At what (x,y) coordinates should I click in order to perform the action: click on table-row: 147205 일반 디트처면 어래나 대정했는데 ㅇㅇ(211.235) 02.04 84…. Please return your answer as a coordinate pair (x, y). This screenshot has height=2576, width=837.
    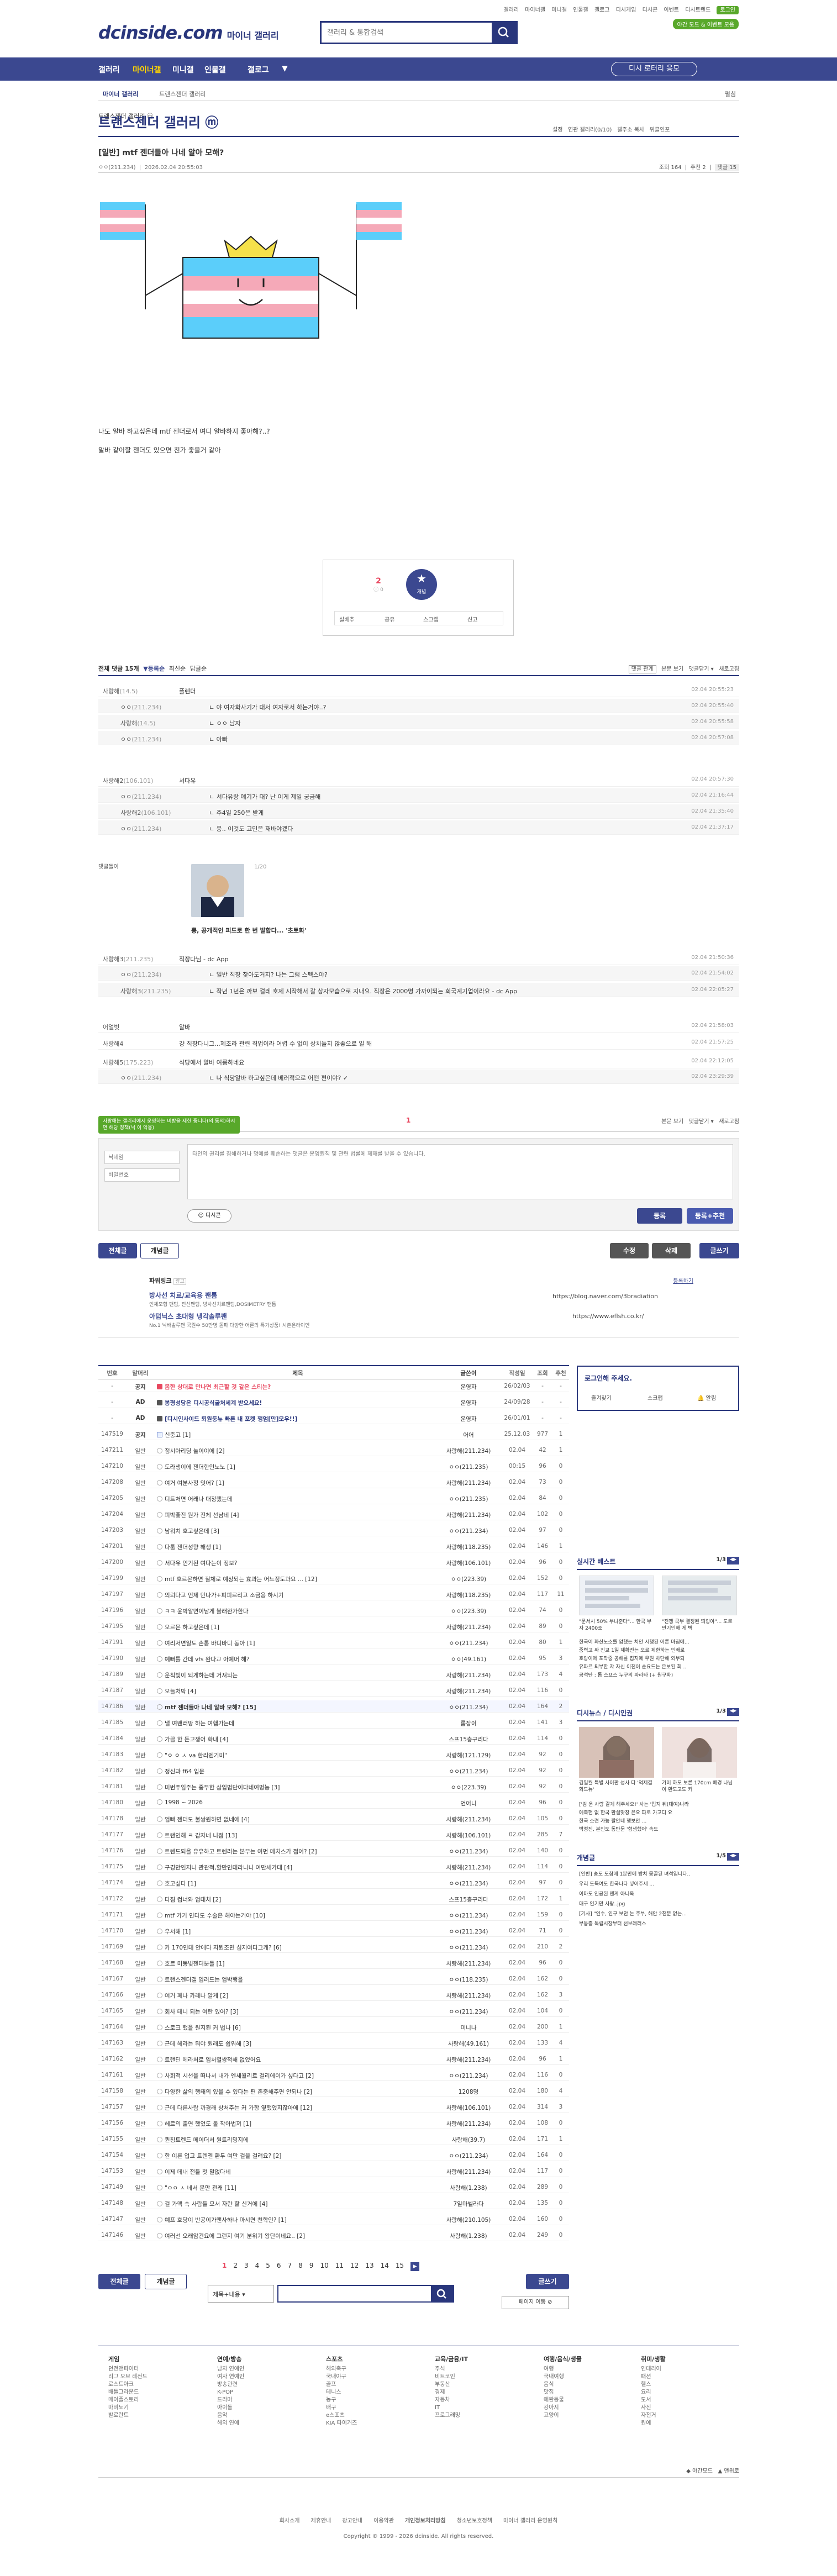
    Looking at the image, I should click on (334, 1498).